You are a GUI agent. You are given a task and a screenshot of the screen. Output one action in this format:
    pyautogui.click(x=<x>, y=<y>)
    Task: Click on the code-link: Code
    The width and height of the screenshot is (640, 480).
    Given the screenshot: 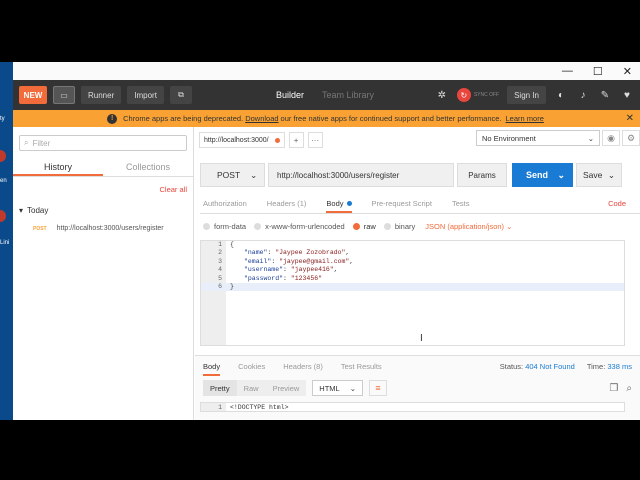 What is the action you would take?
    pyautogui.click(x=617, y=203)
    